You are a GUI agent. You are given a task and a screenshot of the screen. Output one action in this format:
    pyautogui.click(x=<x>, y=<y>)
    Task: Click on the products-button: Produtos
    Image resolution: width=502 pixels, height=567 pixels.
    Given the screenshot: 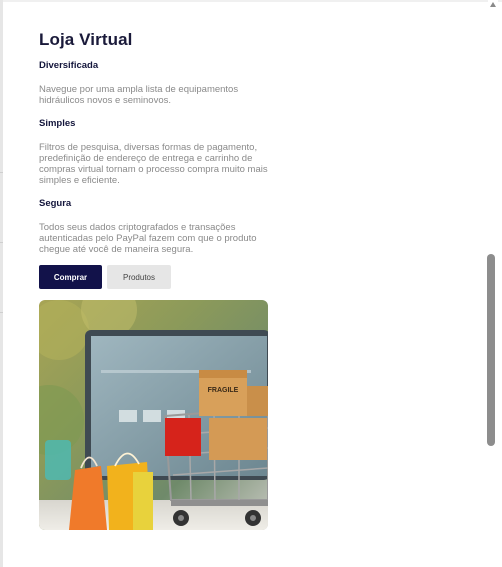 What is the action you would take?
    pyautogui.click(x=139, y=277)
    